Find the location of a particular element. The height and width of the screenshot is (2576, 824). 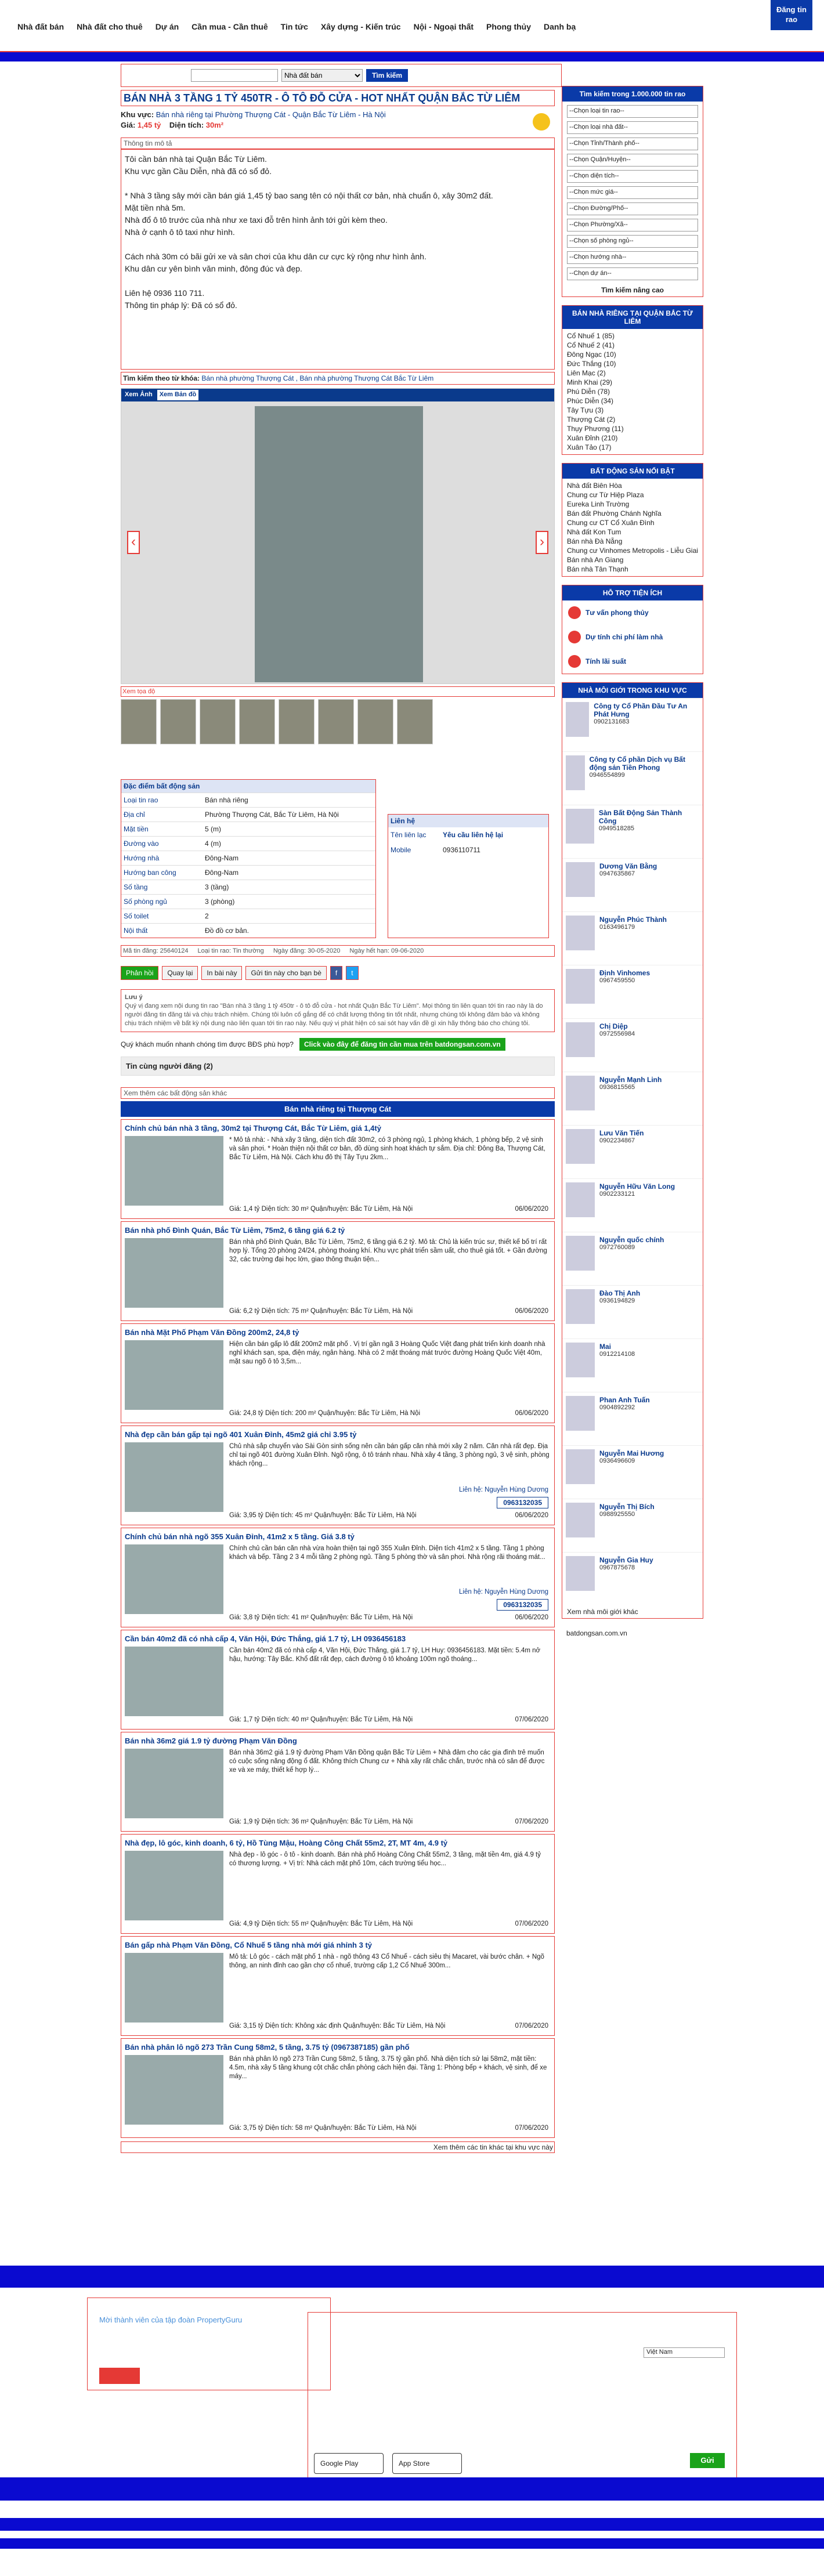

broker-name: Lưu Văn Tiến is located at coordinates (621, 1133).